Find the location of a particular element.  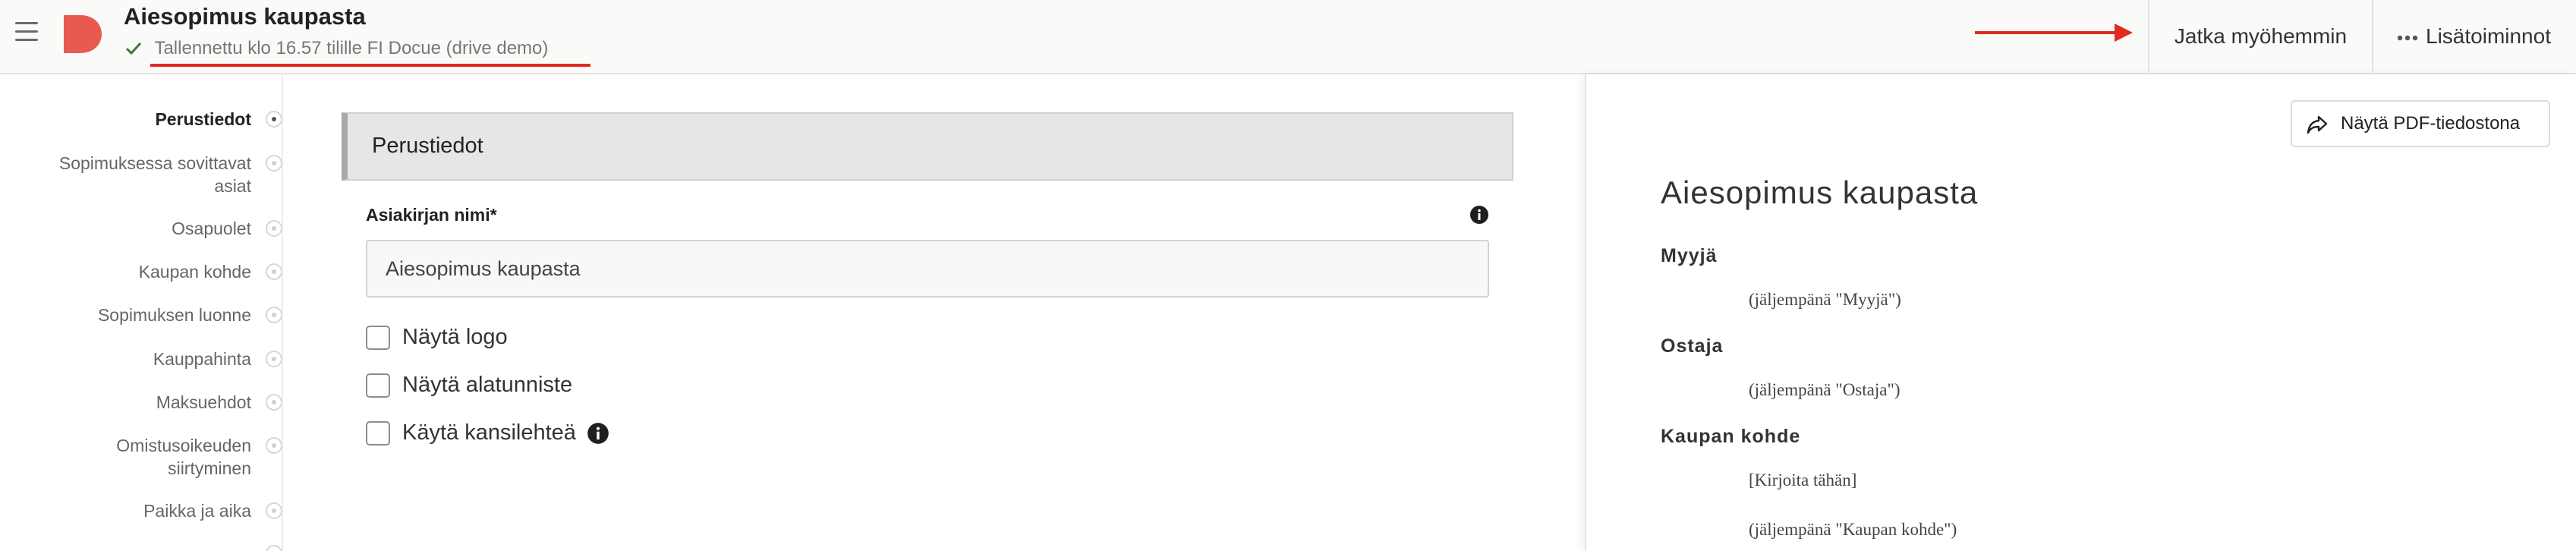

preview-text: (jäljempänä "Myyjä") is located at coordinates (1825, 299).